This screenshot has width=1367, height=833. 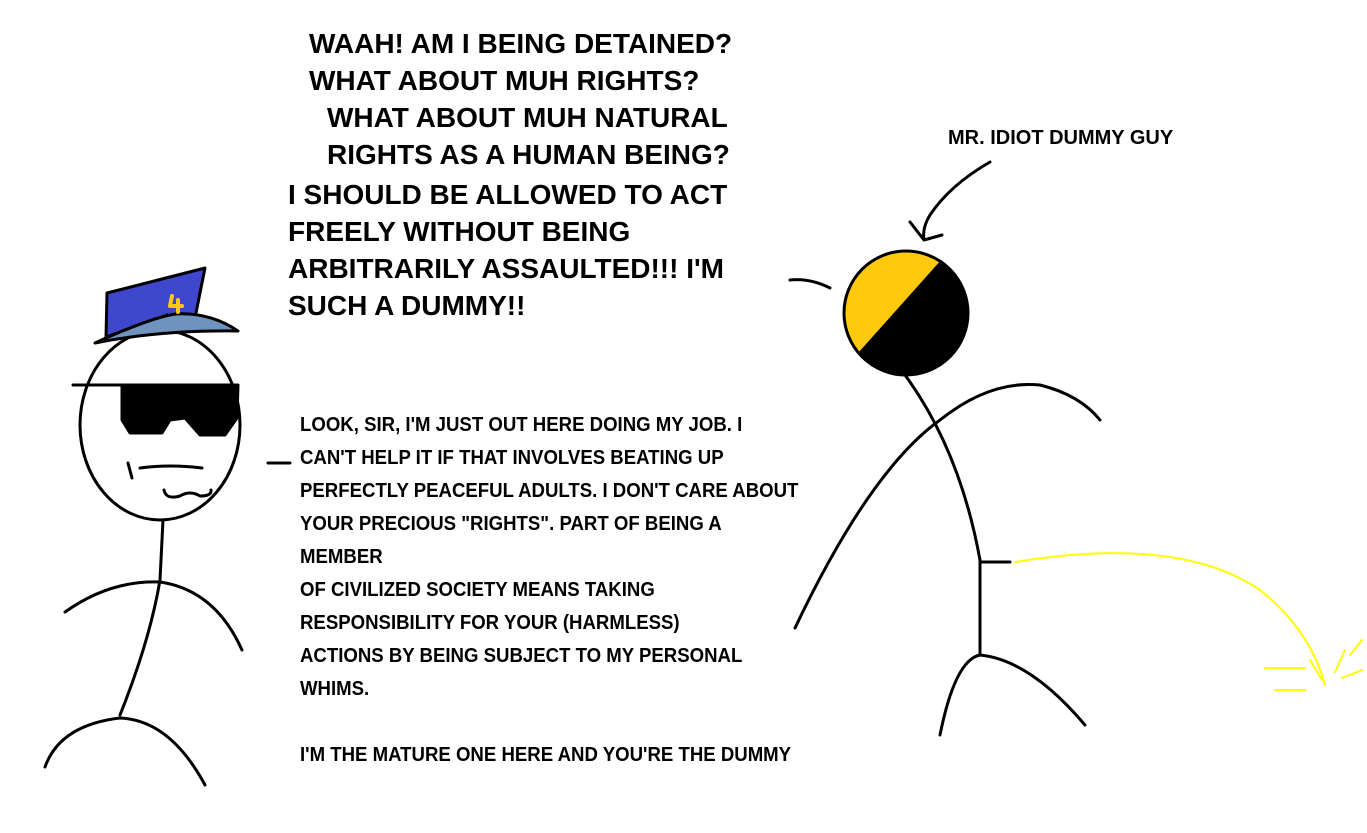 I want to click on cop-speech-line: ACTIONS BY BEING SUBJECT TO MY PERSONAL, so click(x=521, y=656).